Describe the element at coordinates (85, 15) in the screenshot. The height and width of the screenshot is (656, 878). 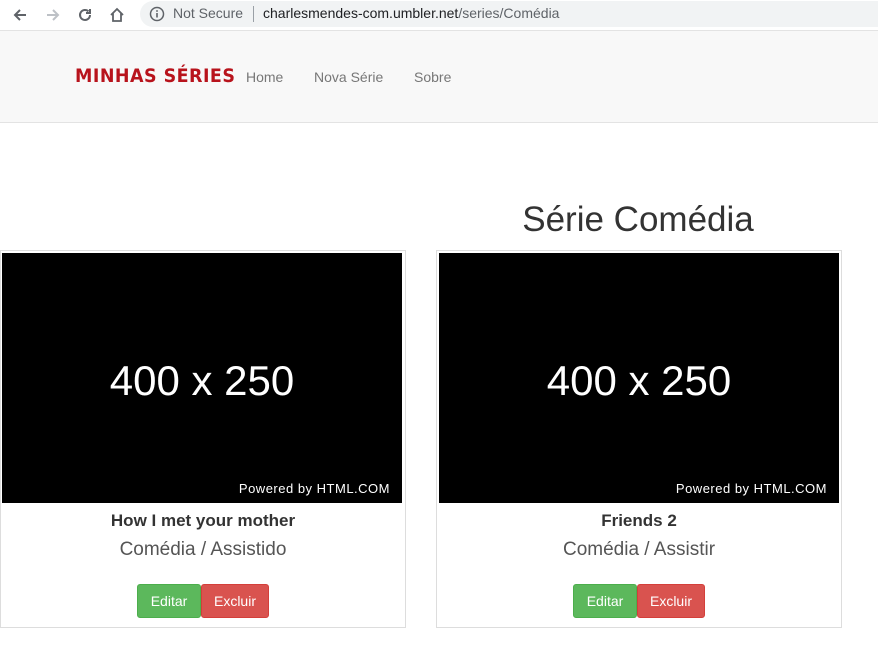
I see `reload-icon` at that location.